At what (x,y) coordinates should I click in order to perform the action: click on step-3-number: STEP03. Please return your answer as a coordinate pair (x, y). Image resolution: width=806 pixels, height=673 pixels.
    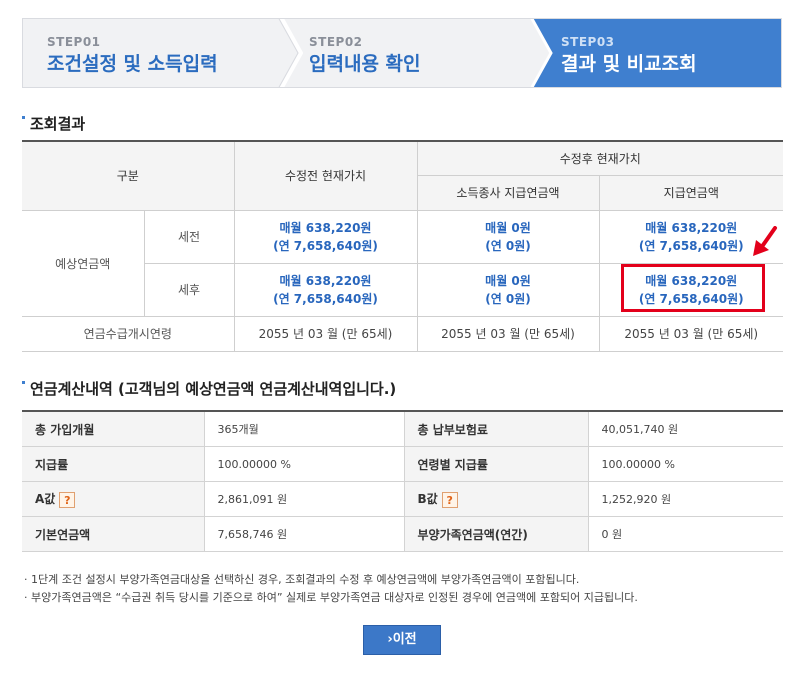
    Looking at the image, I should click on (588, 42).